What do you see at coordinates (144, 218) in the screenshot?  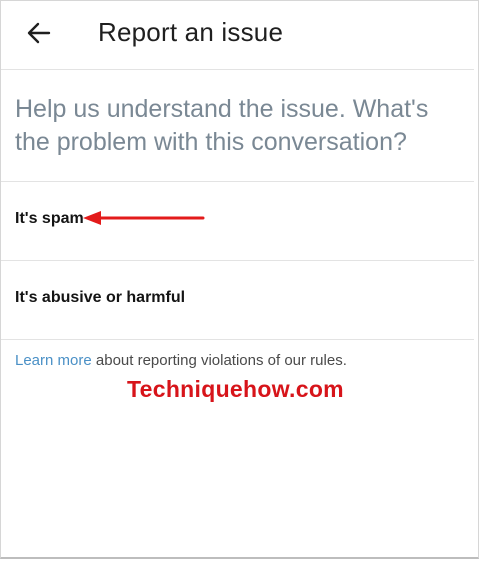 I see `red-arrow-icon` at bounding box center [144, 218].